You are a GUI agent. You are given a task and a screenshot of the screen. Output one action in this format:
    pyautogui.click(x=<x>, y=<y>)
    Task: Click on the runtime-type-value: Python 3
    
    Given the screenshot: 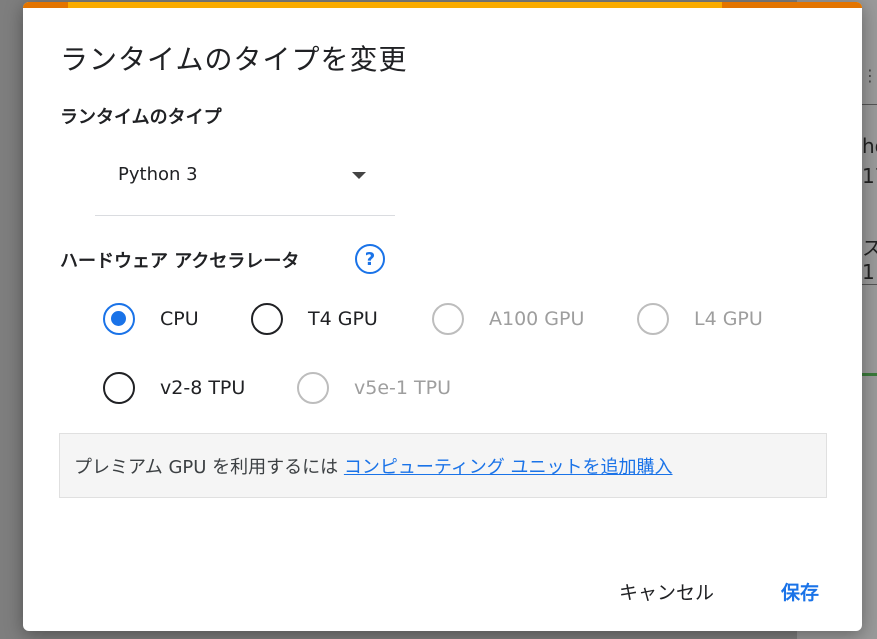 What is the action you would take?
    pyautogui.click(x=158, y=174)
    